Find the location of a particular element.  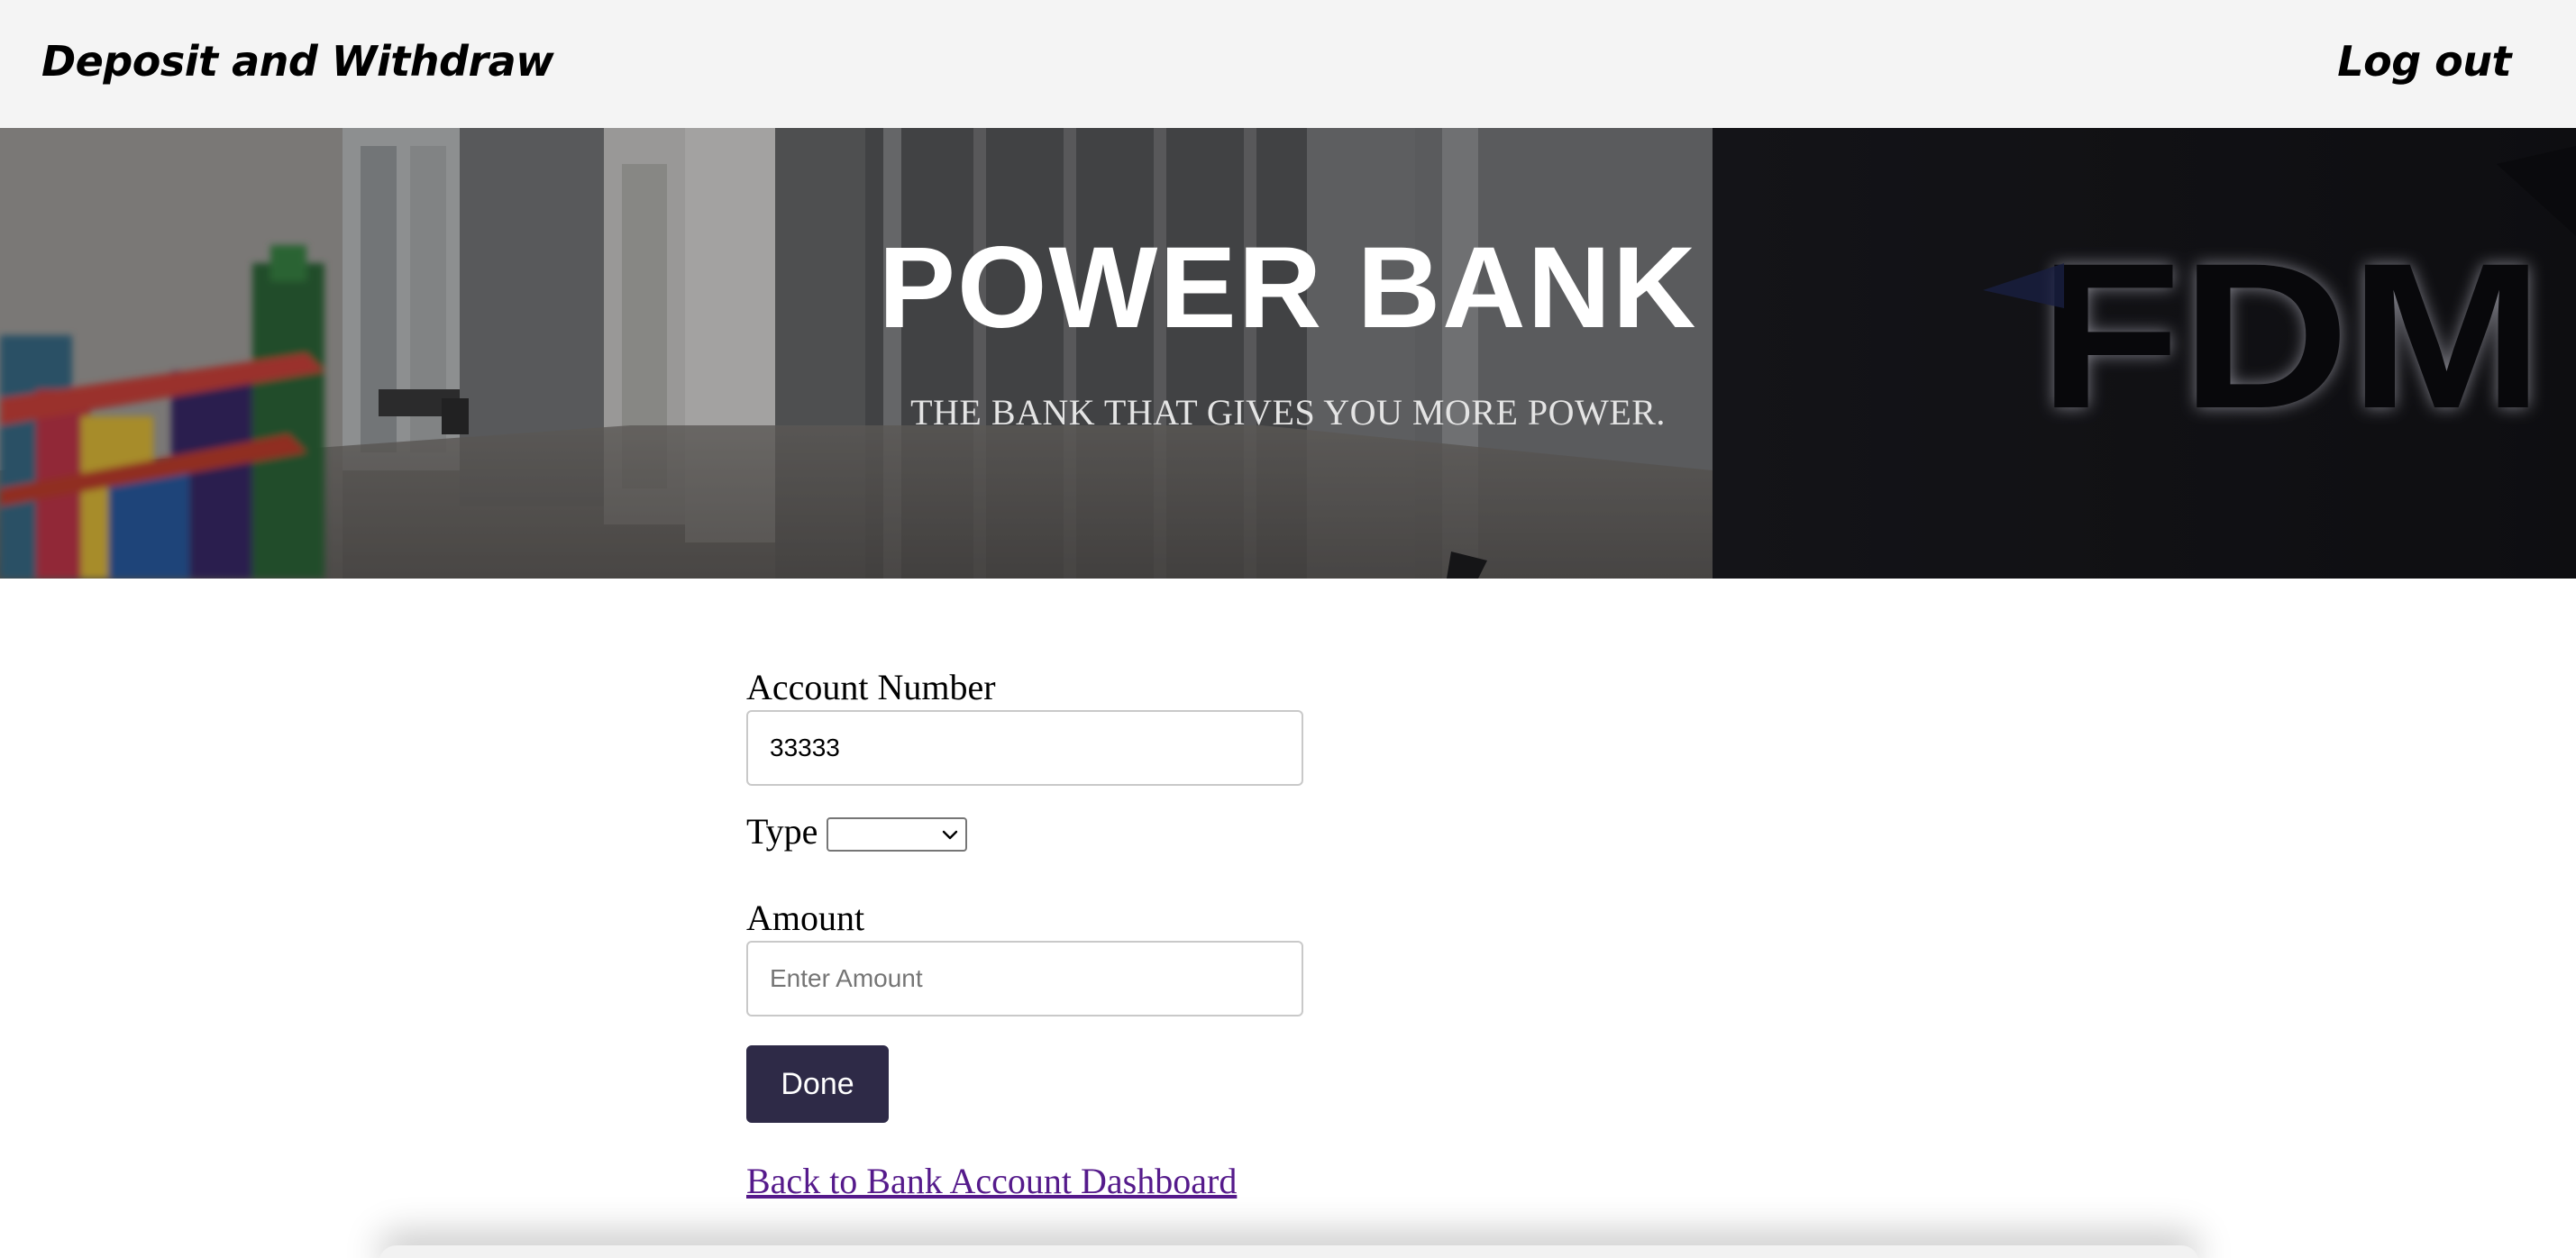

page-title: Deposit and Withdraw is located at coordinates (297, 61).